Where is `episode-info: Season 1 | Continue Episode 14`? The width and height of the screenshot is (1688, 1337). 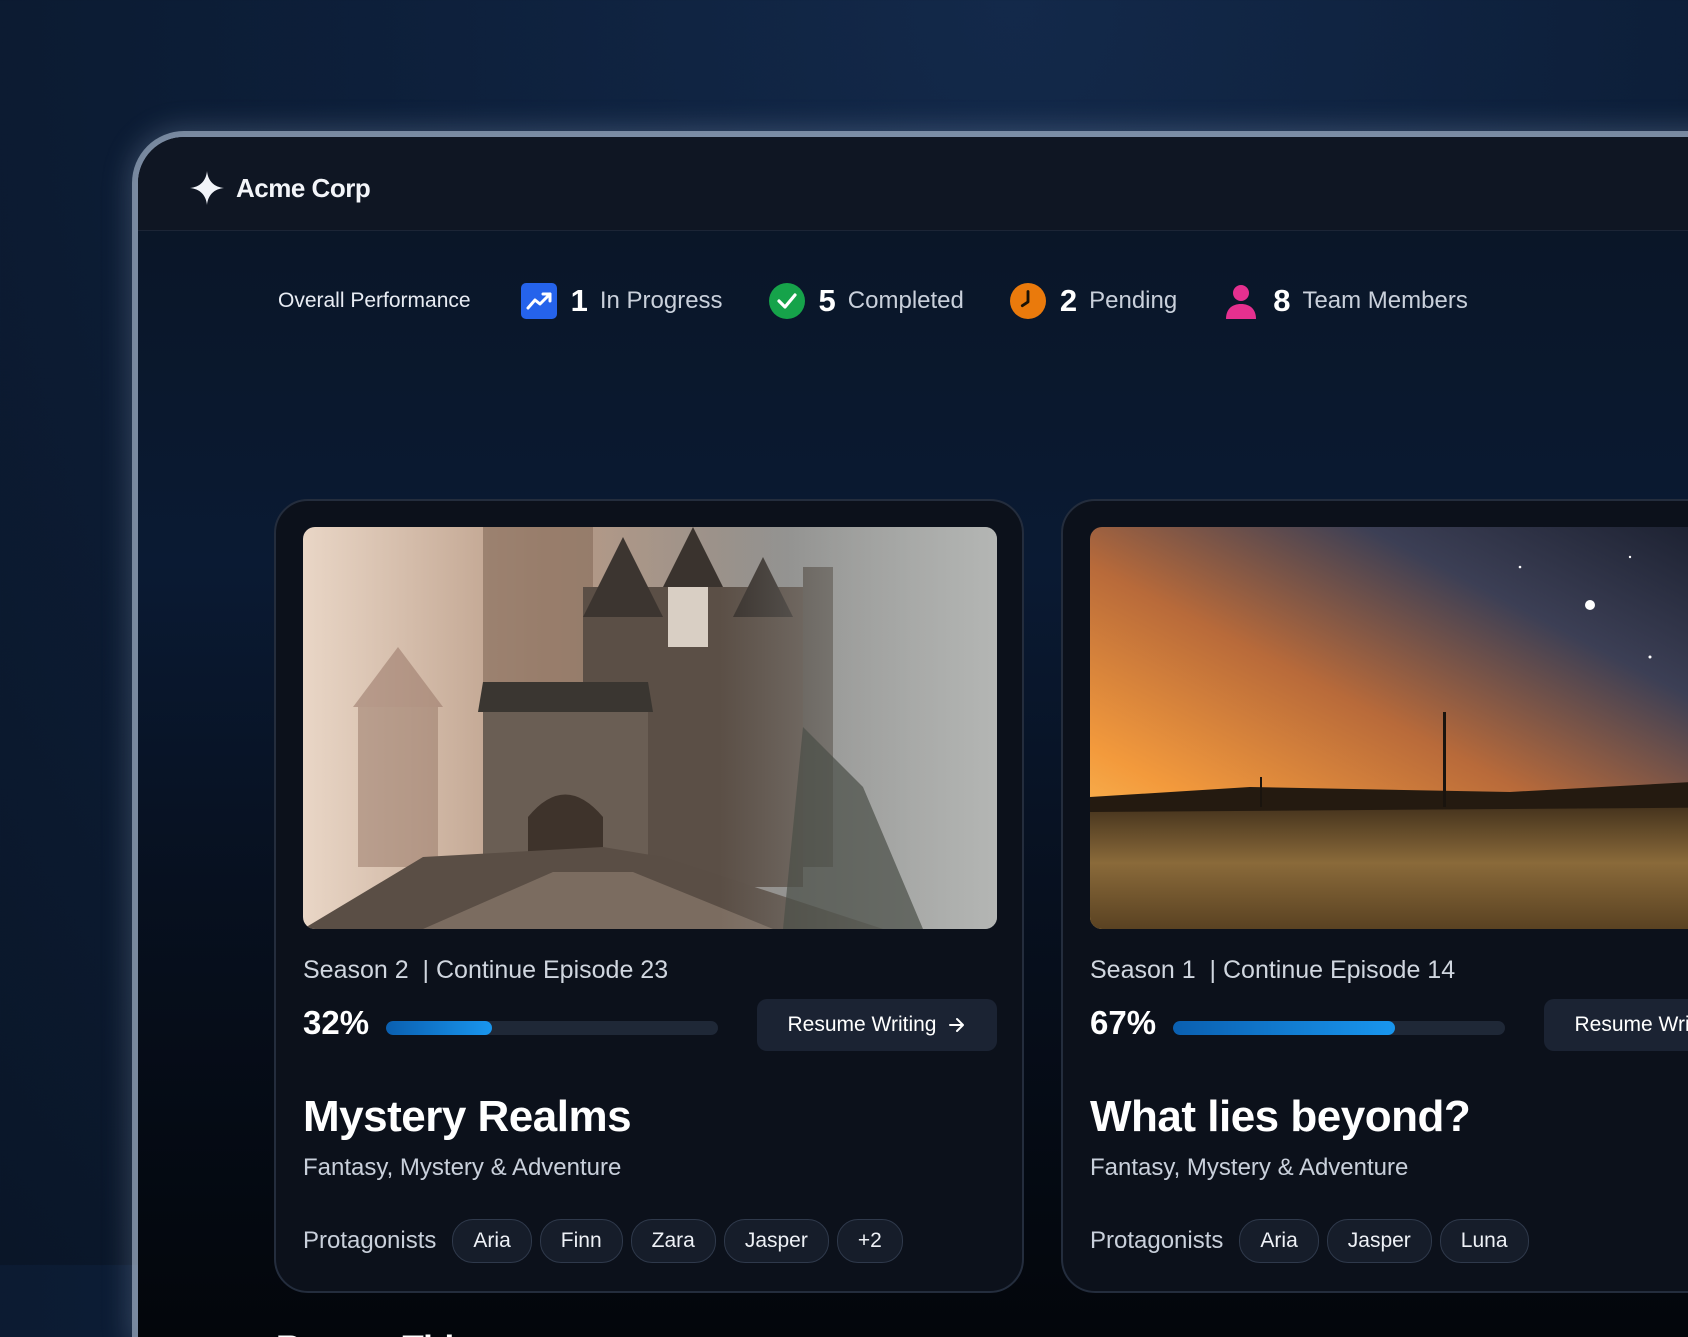
episode-info: Season 1 | Continue Episode 14 is located at coordinates (1272, 970).